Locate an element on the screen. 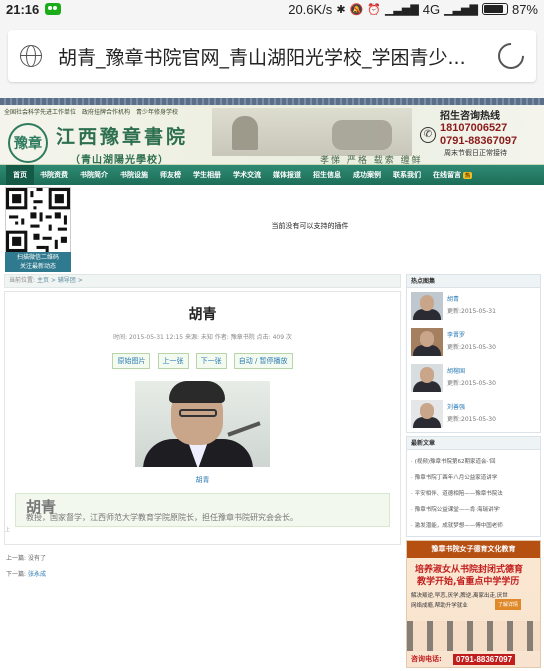 This screenshot has width=544, height=671. nav-message: 在线留言热 is located at coordinates (452, 175).